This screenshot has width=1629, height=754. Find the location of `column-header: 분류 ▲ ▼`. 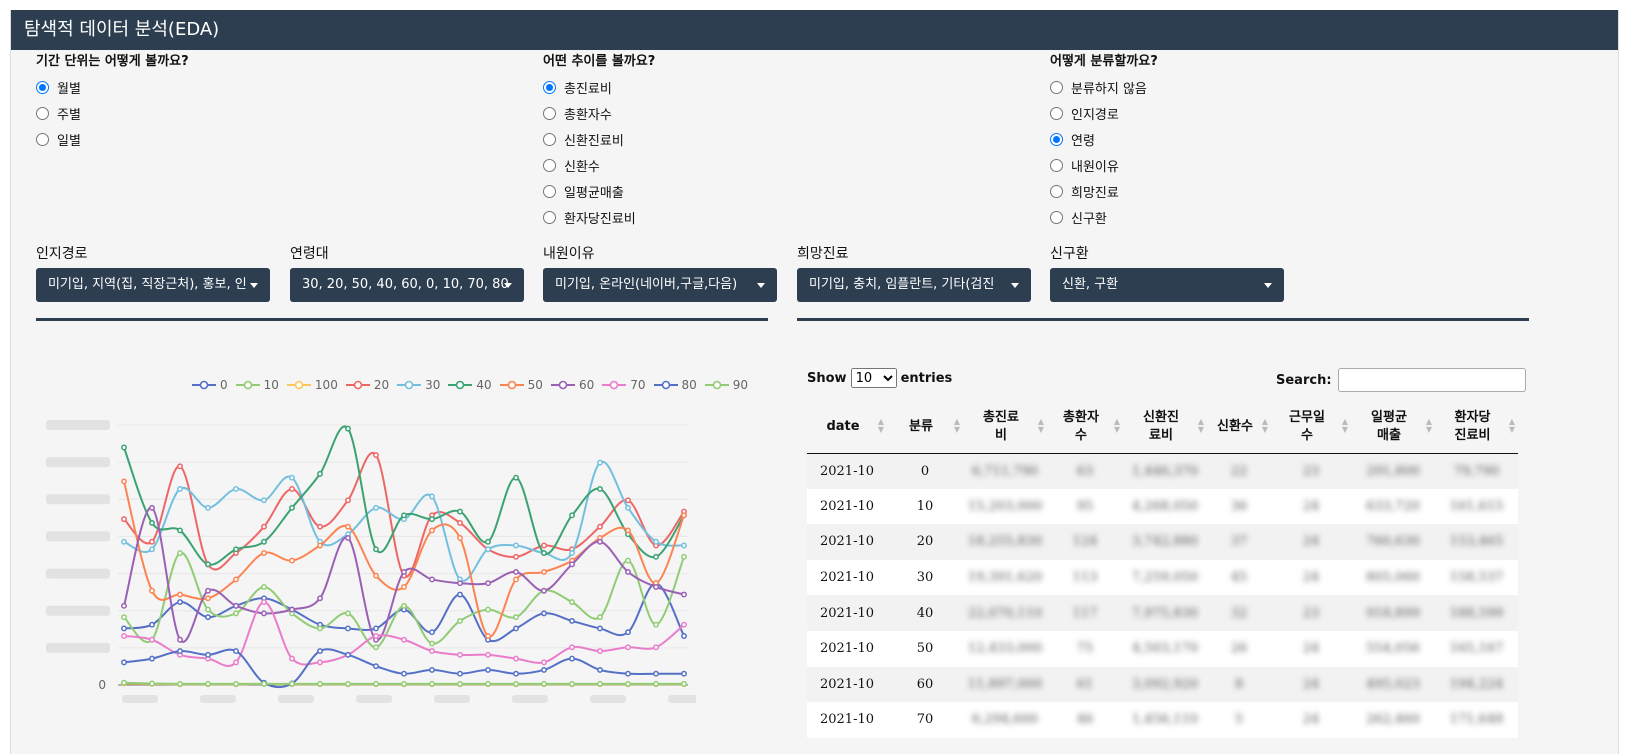

column-header: 분류 ▲ ▼ is located at coordinates (925, 428).